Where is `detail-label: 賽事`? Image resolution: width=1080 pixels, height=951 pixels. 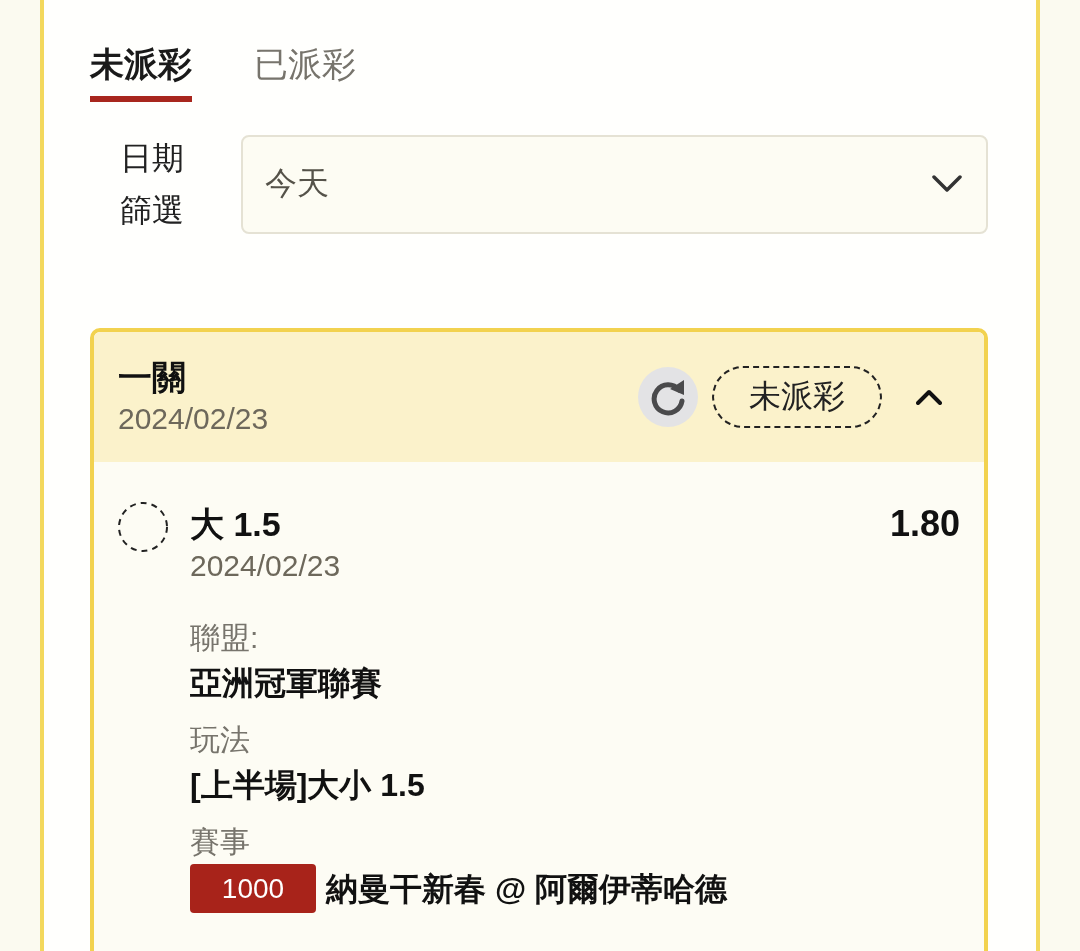 detail-label: 賽事 is located at coordinates (220, 842).